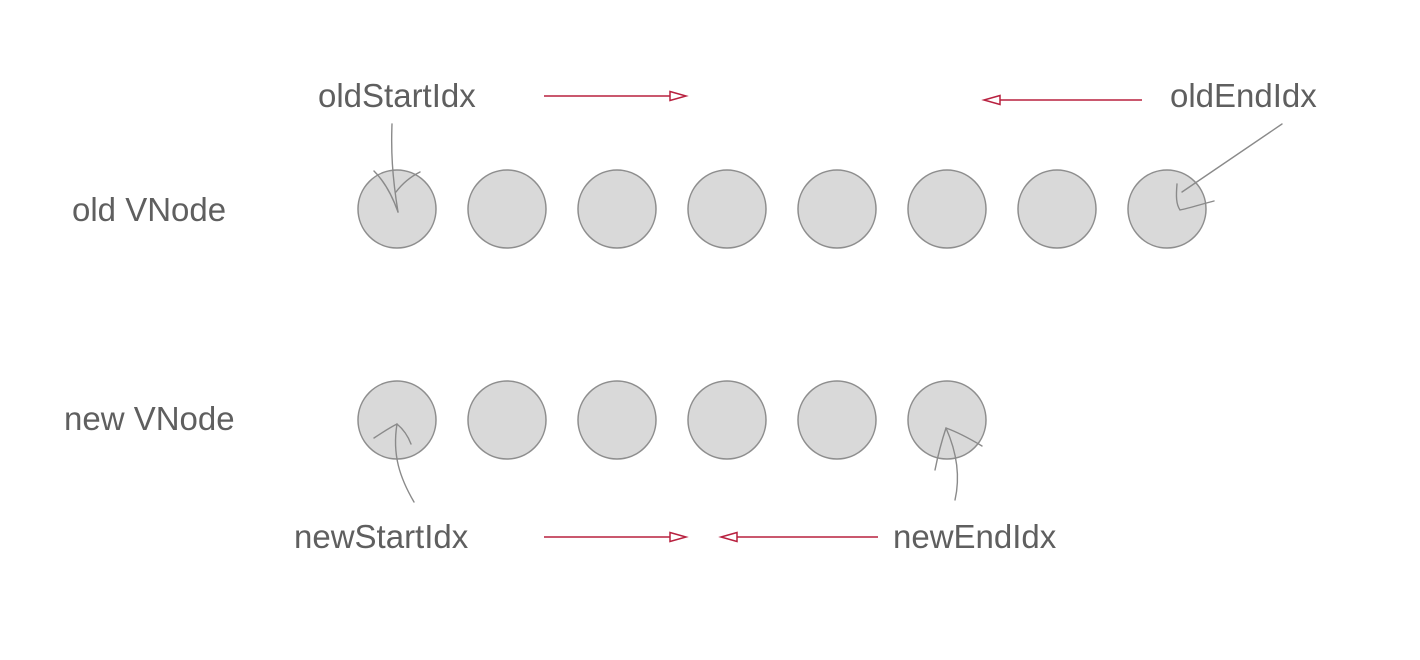  Describe the element at coordinates (1061, 100) in the screenshot. I see `old-end-arrow` at that location.